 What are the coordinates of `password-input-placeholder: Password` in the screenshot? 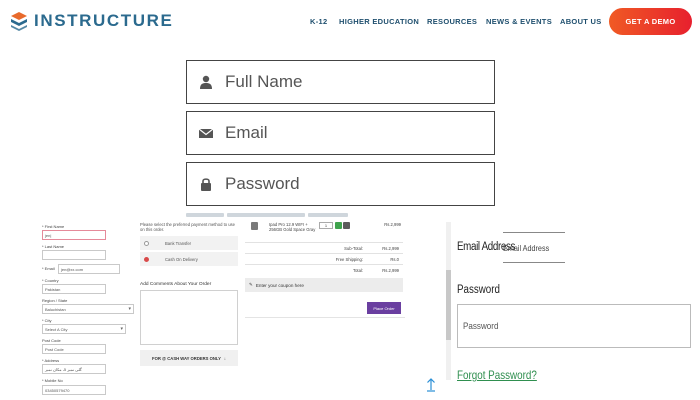 It's located at (481, 326).